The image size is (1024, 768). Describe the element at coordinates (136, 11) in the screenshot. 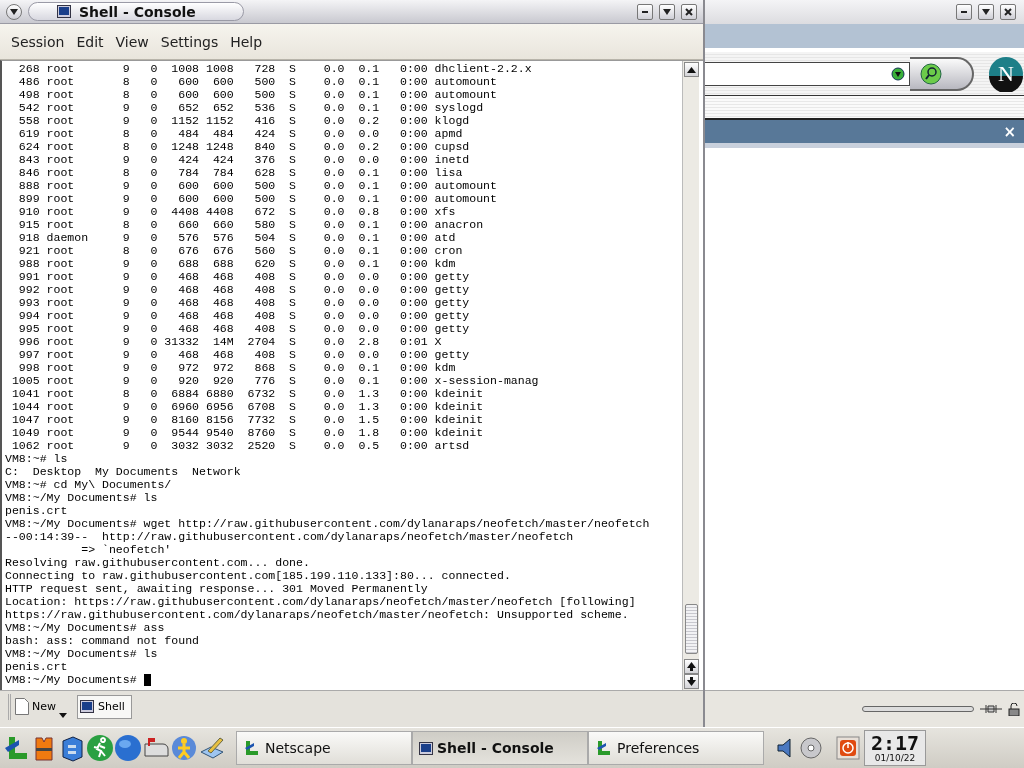

I see `window-title: Shell - Console` at that location.